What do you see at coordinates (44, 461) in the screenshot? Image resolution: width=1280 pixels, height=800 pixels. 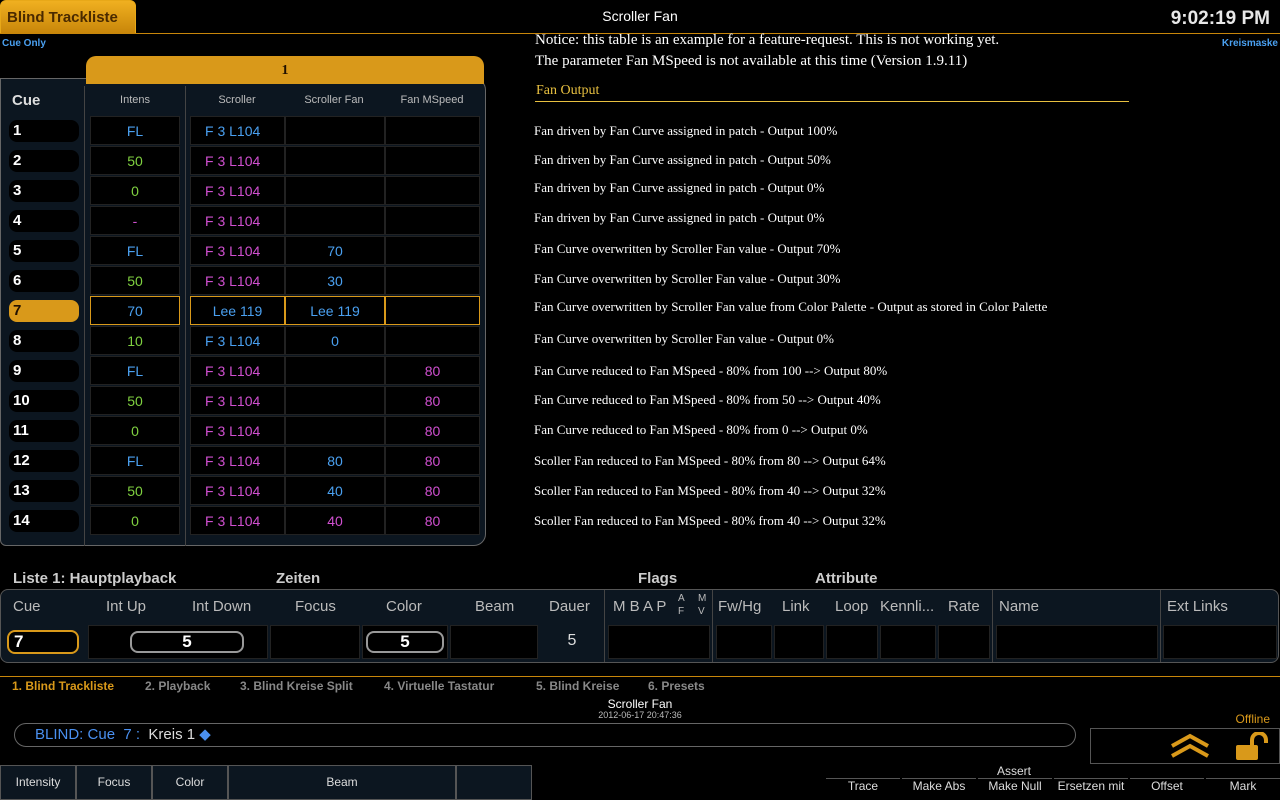 I see `cue-button: 12` at bounding box center [44, 461].